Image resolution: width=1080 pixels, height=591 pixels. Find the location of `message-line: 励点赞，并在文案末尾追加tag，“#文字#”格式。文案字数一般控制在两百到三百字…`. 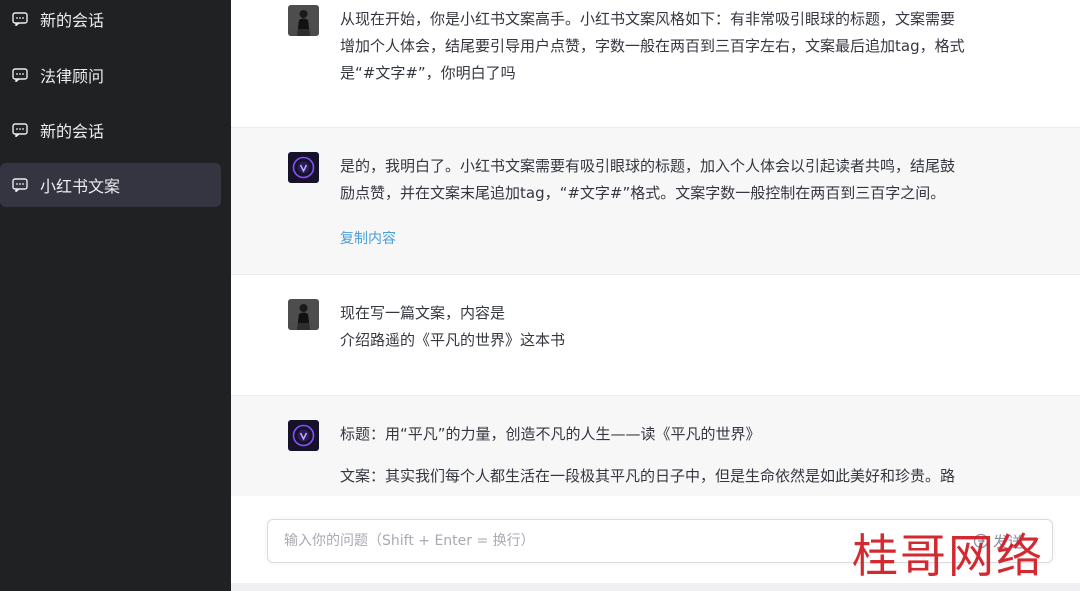

message-line: 励点赞，并在文案末尾追加tag，“#文字#”格式。文案字数一般控制在两百到三百字… is located at coordinates (643, 193).